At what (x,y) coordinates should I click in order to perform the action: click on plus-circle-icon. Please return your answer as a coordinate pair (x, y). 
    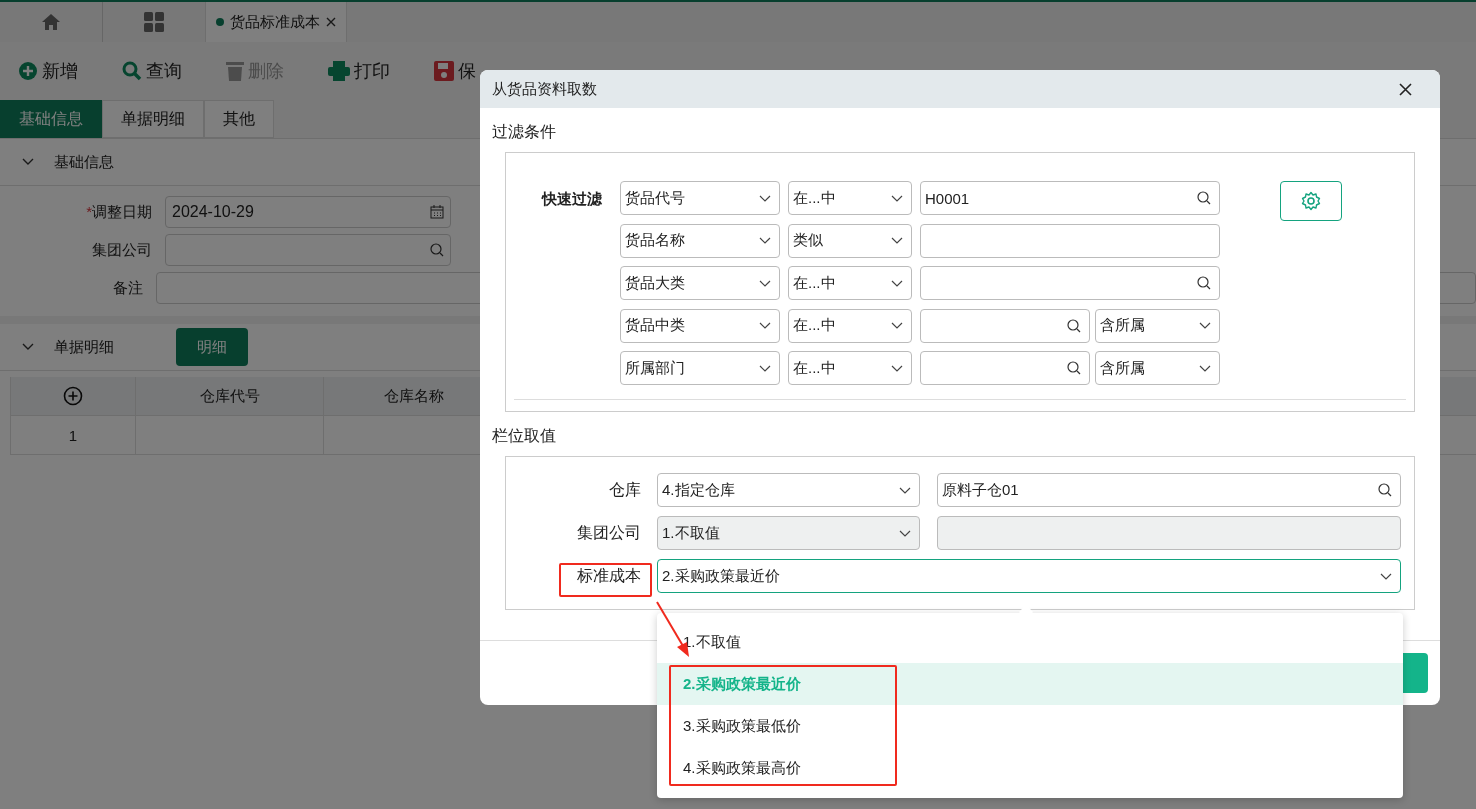
    Looking at the image, I should click on (28, 71).